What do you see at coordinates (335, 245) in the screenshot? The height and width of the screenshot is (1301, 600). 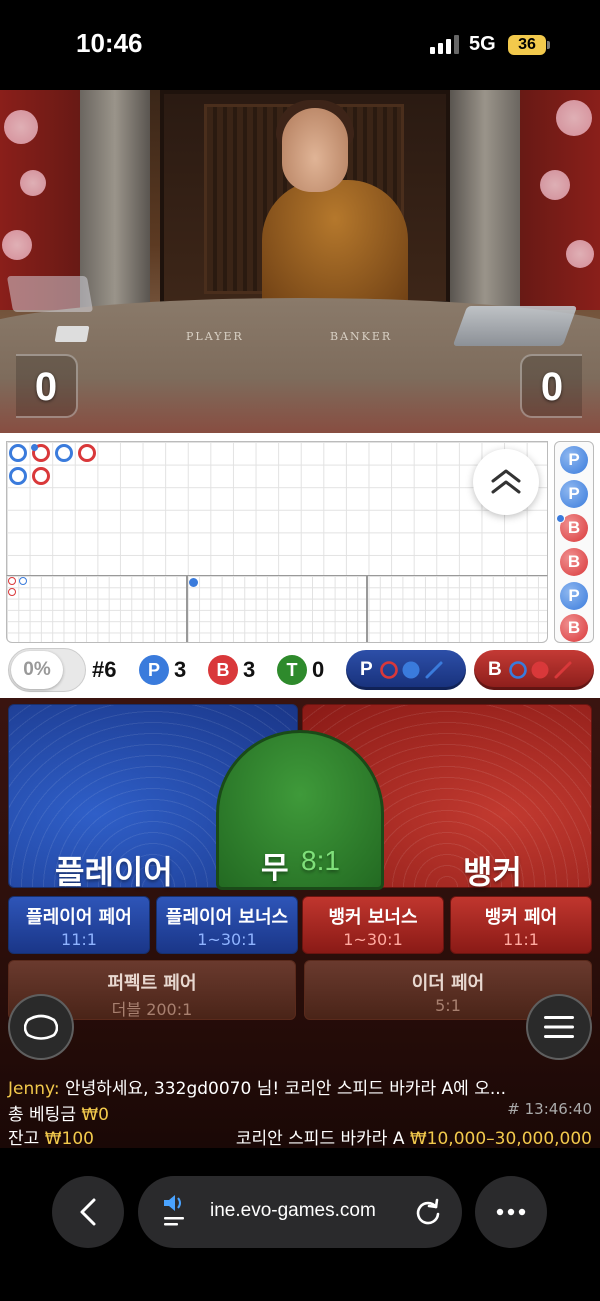 I see `dealer-body` at bounding box center [335, 245].